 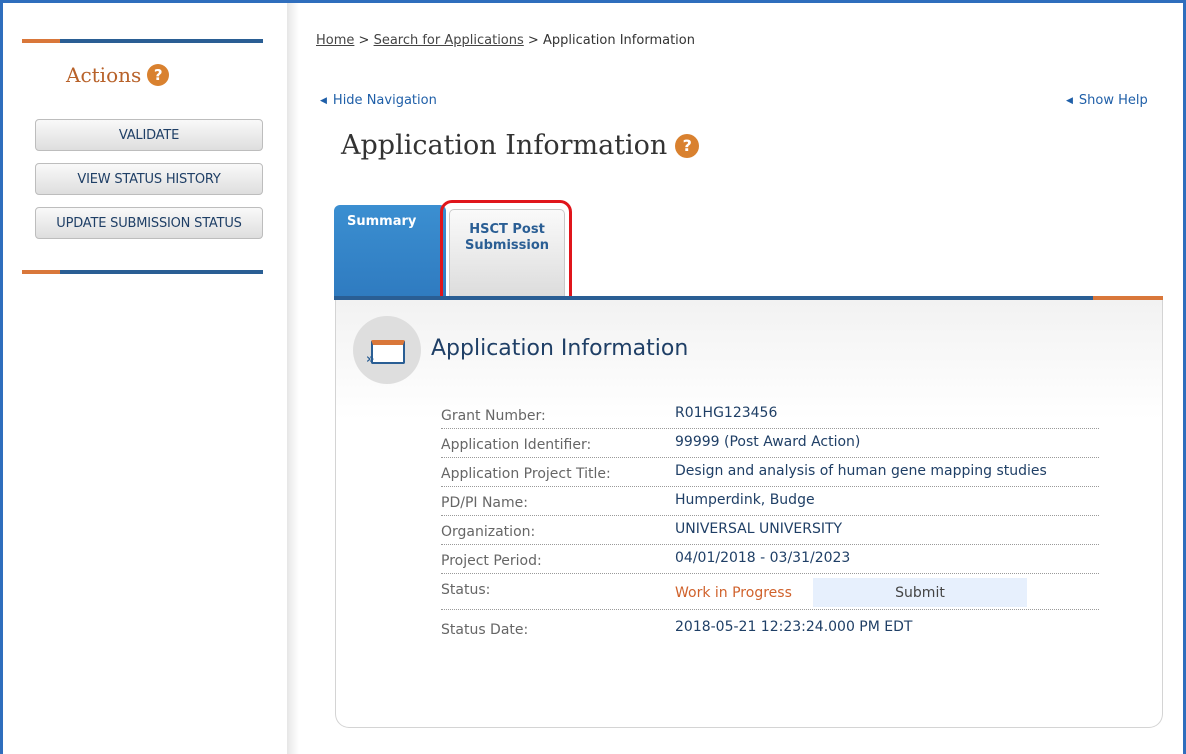 What do you see at coordinates (763, 558) in the screenshot?
I see `info-value: 04/01/2018 - 03/31/2023` at bounding box center [763, 558].